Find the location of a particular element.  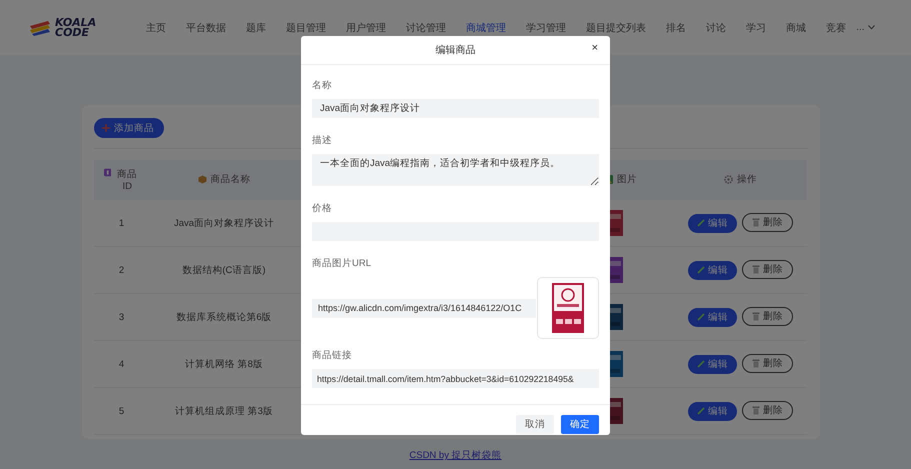

input-field: https://detail.tmall.com/item.htm?abbucket=3&id=610292218495& is located at coordinates (455, 378).